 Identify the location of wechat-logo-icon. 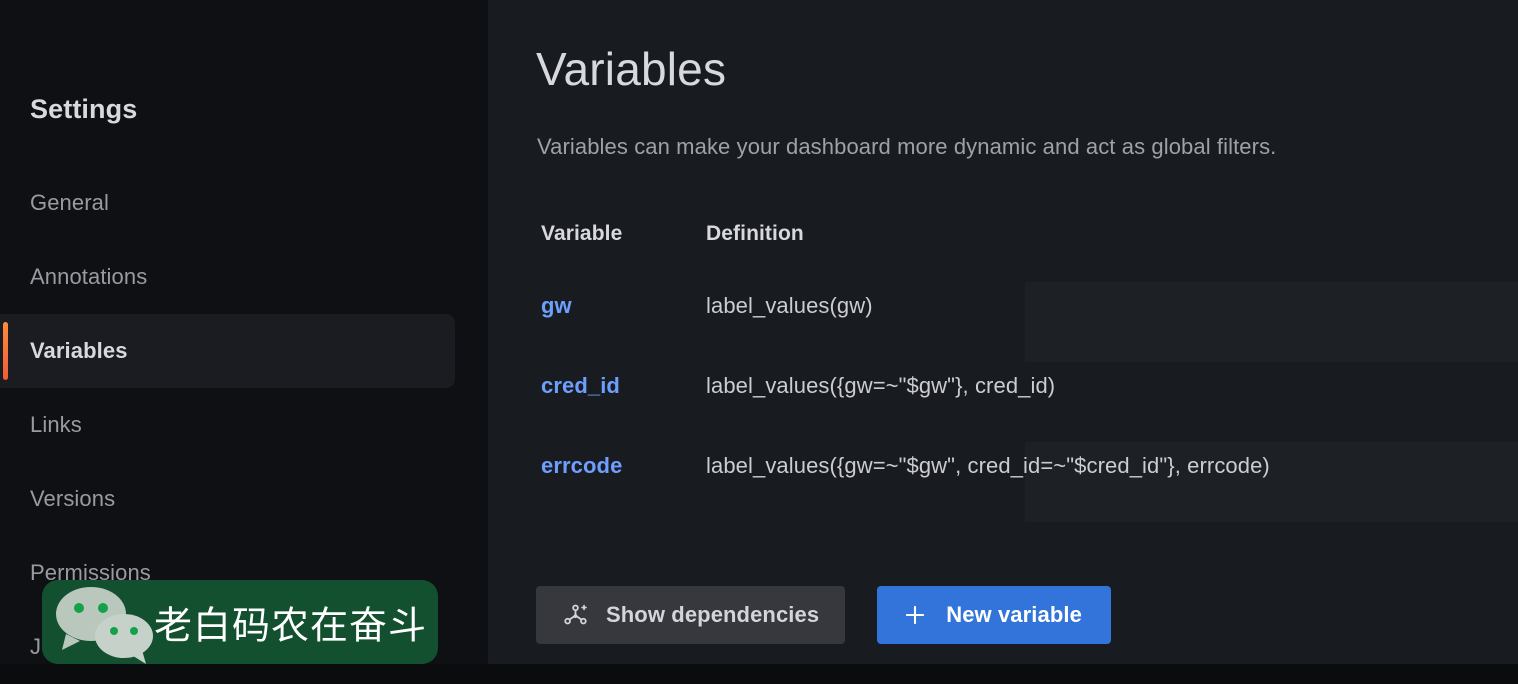
(106, 625).